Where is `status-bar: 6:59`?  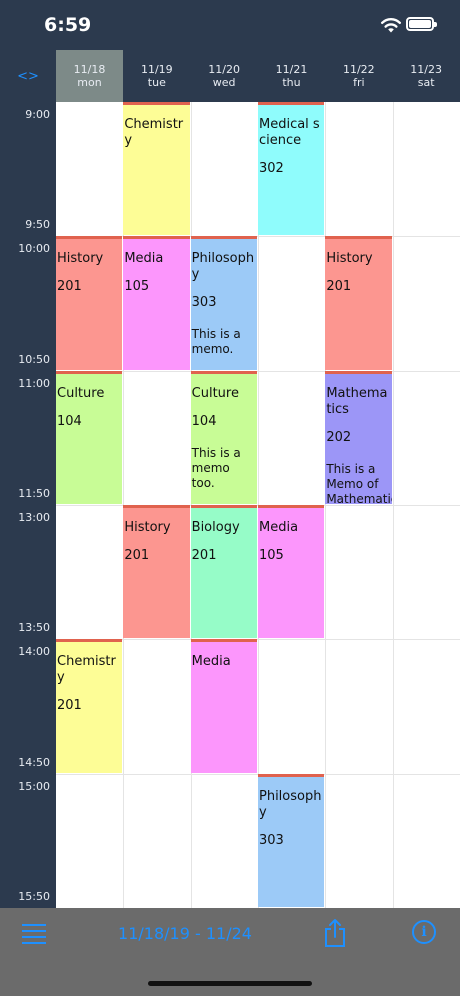 status-bar: 6:59 is located at coordinates (230, 25).